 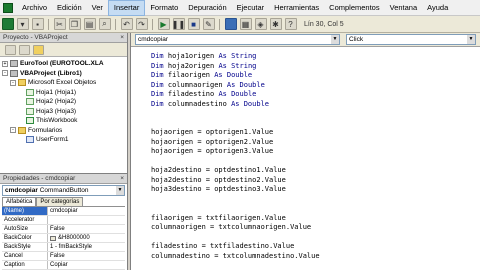 I want to click on menu-item: Ver, so click(x=97, y=8).